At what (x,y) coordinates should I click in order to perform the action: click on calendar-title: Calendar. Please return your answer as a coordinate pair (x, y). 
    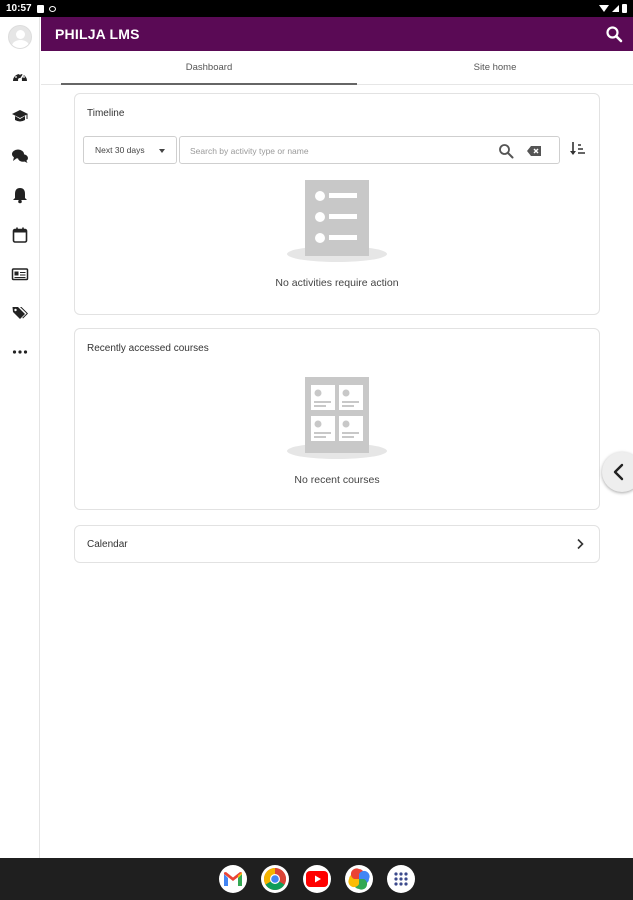
    Looking at the image, I should click on (107, 544).